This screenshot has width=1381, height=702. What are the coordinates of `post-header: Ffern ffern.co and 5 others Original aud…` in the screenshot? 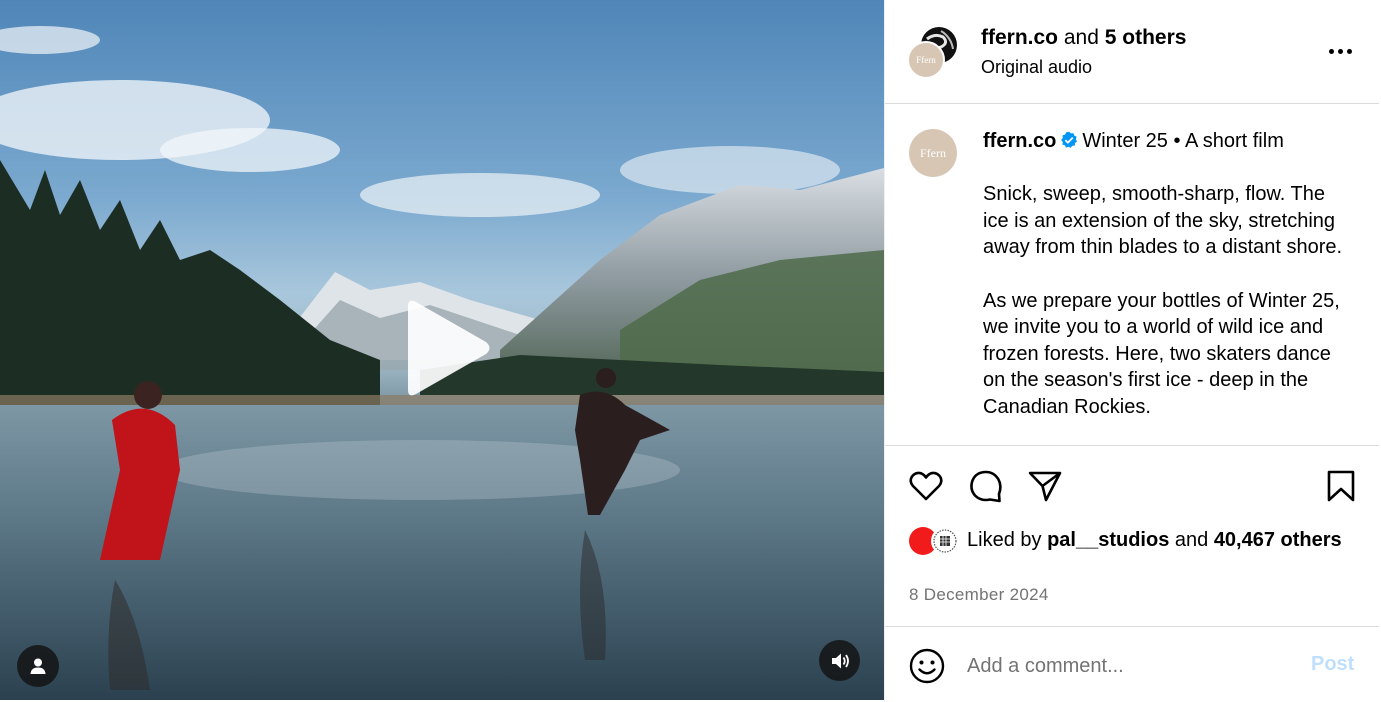 It's located at (1132, 52).